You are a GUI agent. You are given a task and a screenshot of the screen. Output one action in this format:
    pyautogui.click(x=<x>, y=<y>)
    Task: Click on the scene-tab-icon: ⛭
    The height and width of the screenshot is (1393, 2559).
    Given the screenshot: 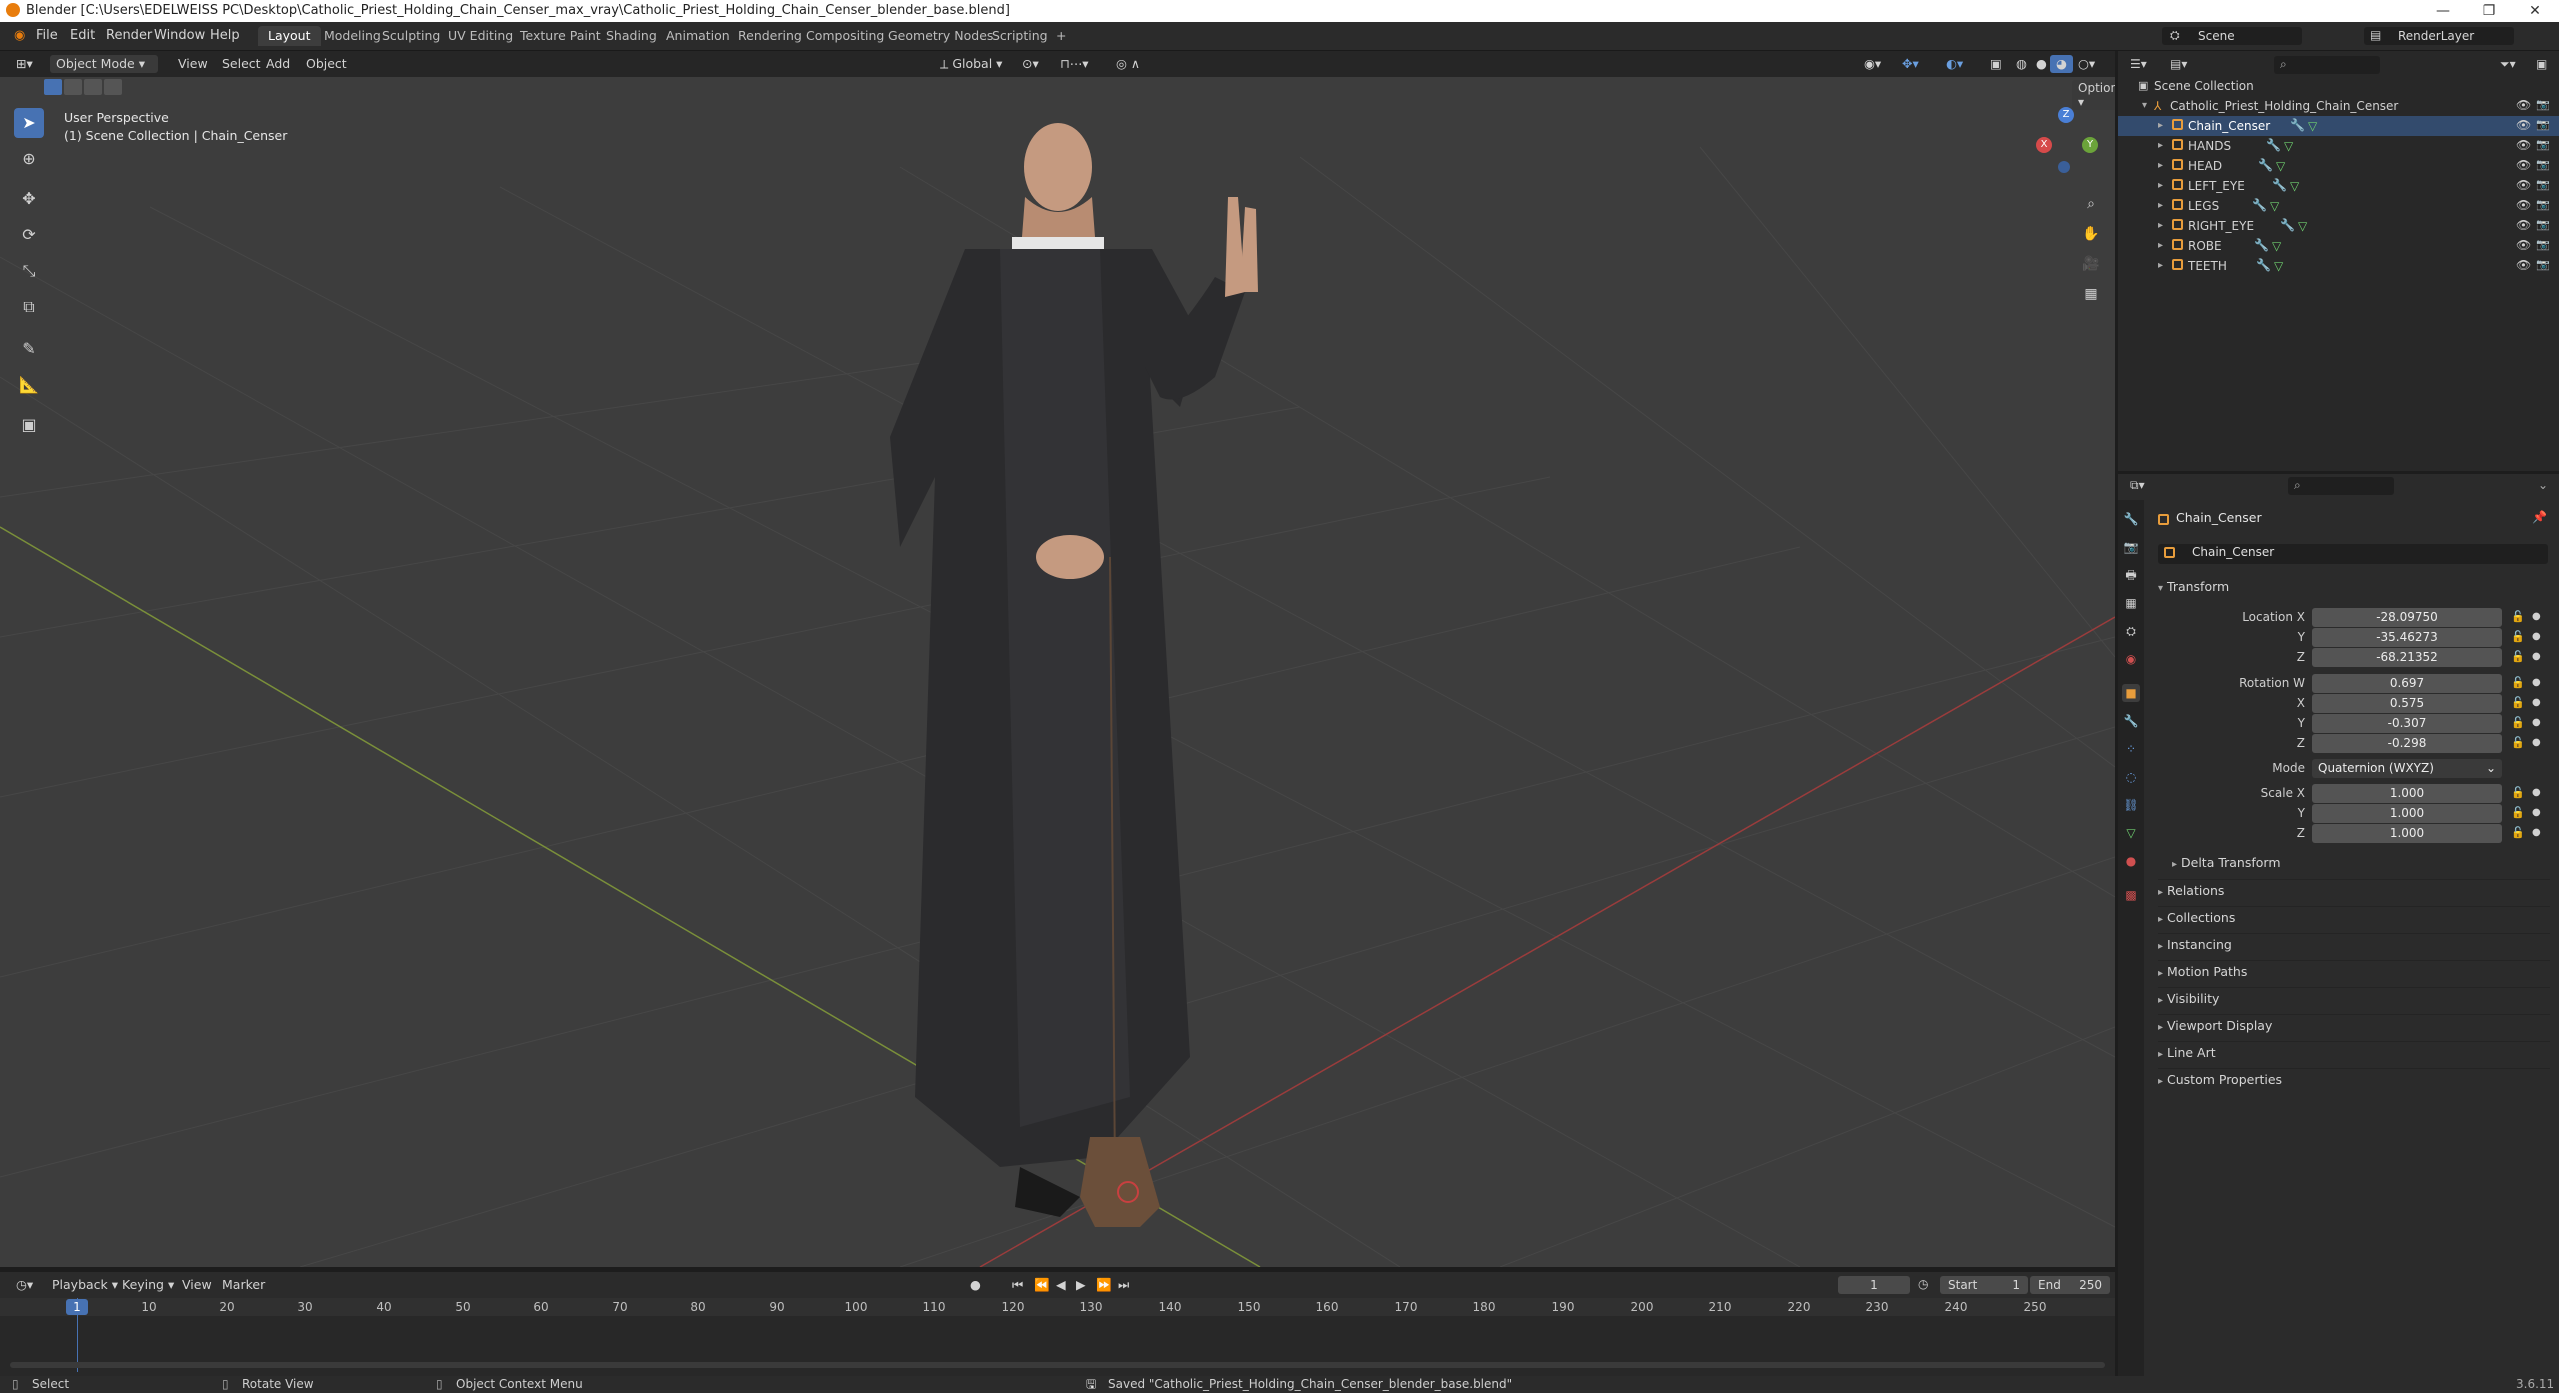 What is the action you would take?
    pyautogui.click(x=2131, y=631)
    